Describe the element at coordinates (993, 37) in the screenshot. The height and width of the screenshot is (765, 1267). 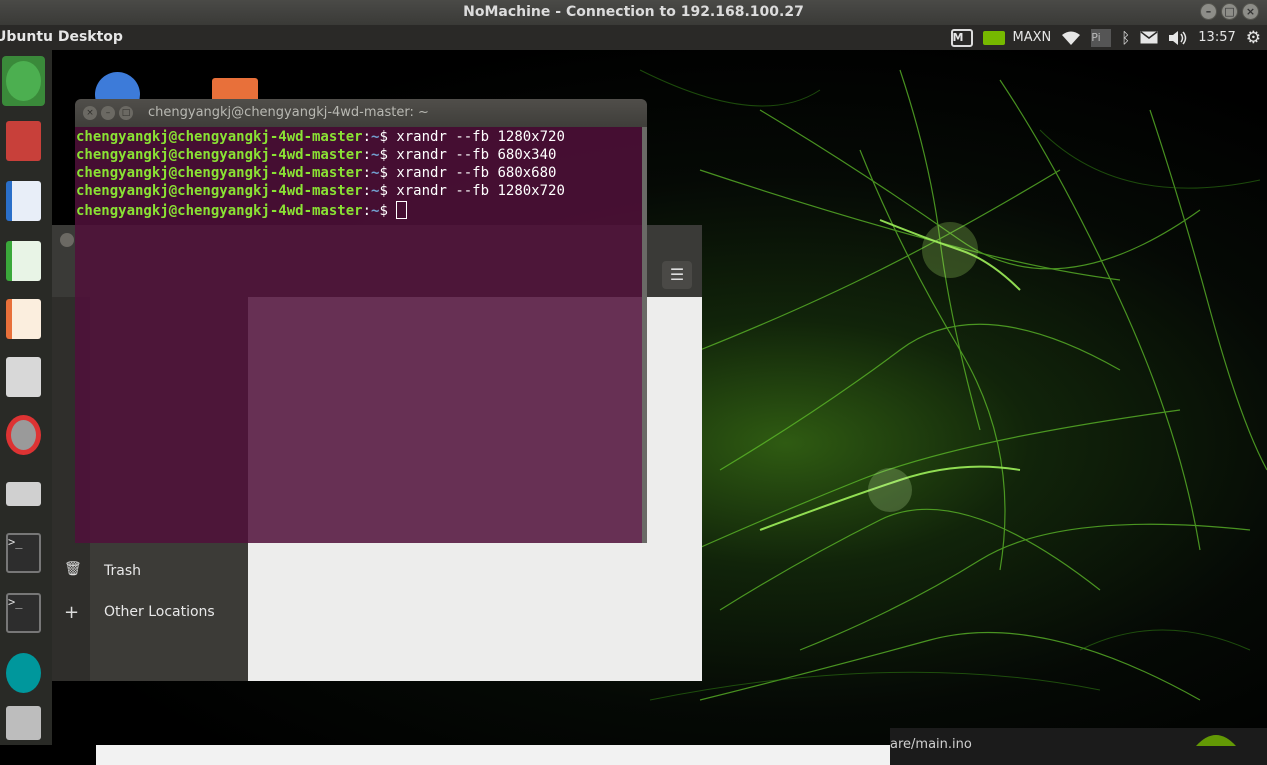
I see `nvidia-icon` at that location.